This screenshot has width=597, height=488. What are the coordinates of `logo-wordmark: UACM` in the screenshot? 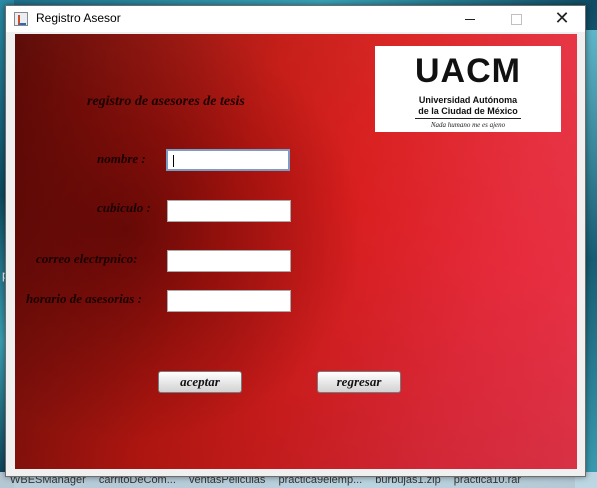 It's located at (468, 71).